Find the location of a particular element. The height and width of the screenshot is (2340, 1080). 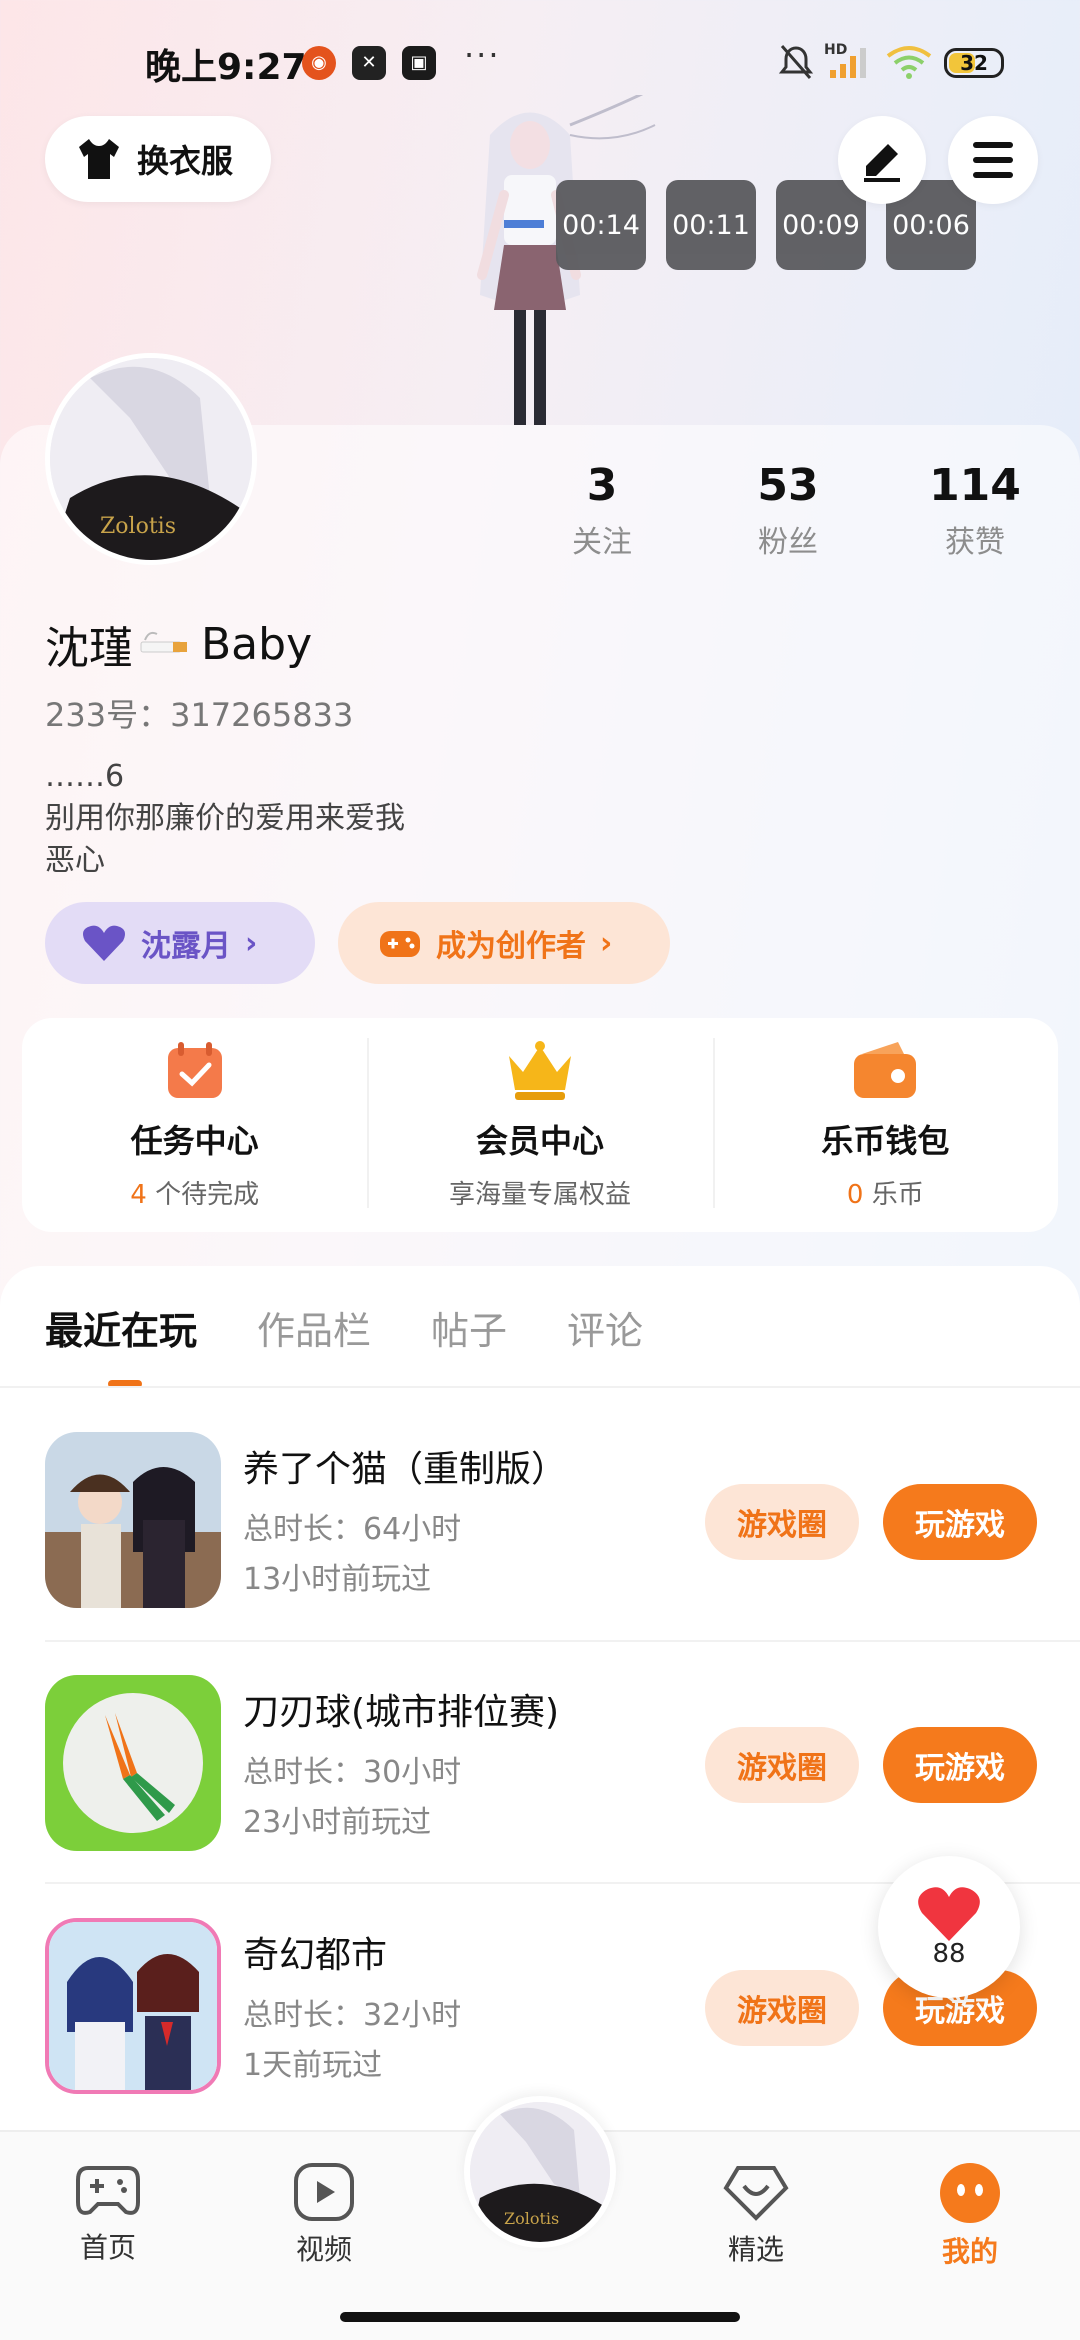

shirt-icon is located at coordinates (99, 159).